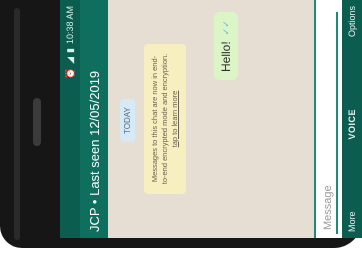 The height and width of the screenshot is (262, 362). Describe the element at coordinates (352, 21) in the screenshot. I see `softkey-options: Options` at that location.